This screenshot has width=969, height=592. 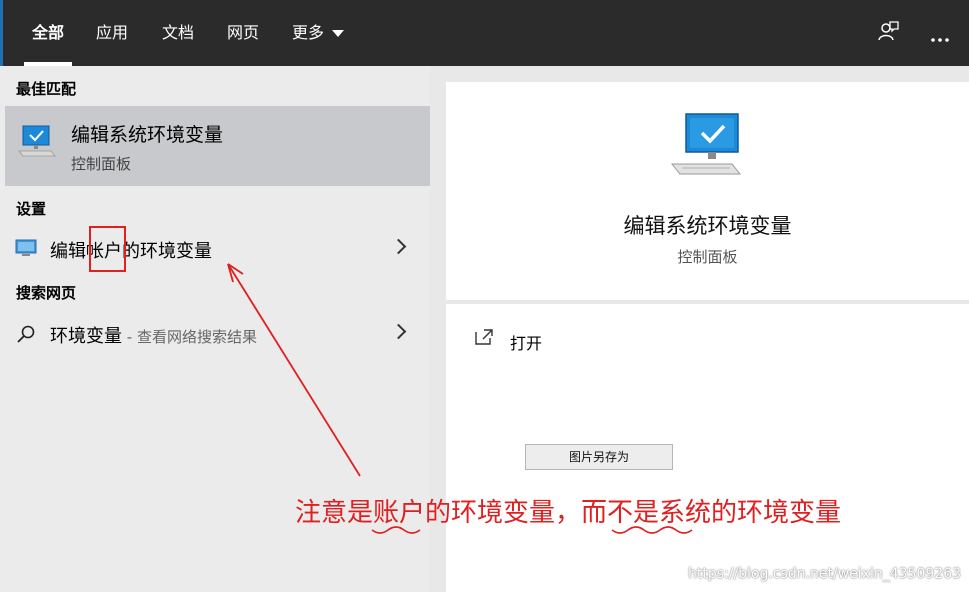 What do you see at coordinates (824, 574) in the screenshot?
I see `watermark: https://blog.csdn.net/weixin_43509263` at bounding box center [824, 574].